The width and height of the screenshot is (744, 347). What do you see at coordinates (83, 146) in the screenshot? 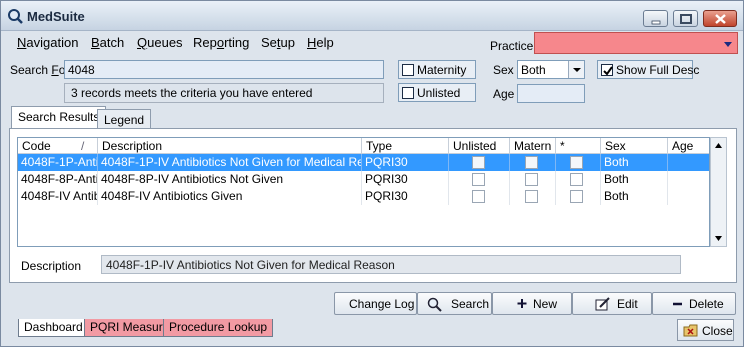
I see `sort-indicator-icon: /` at bounding box center [83, 146].